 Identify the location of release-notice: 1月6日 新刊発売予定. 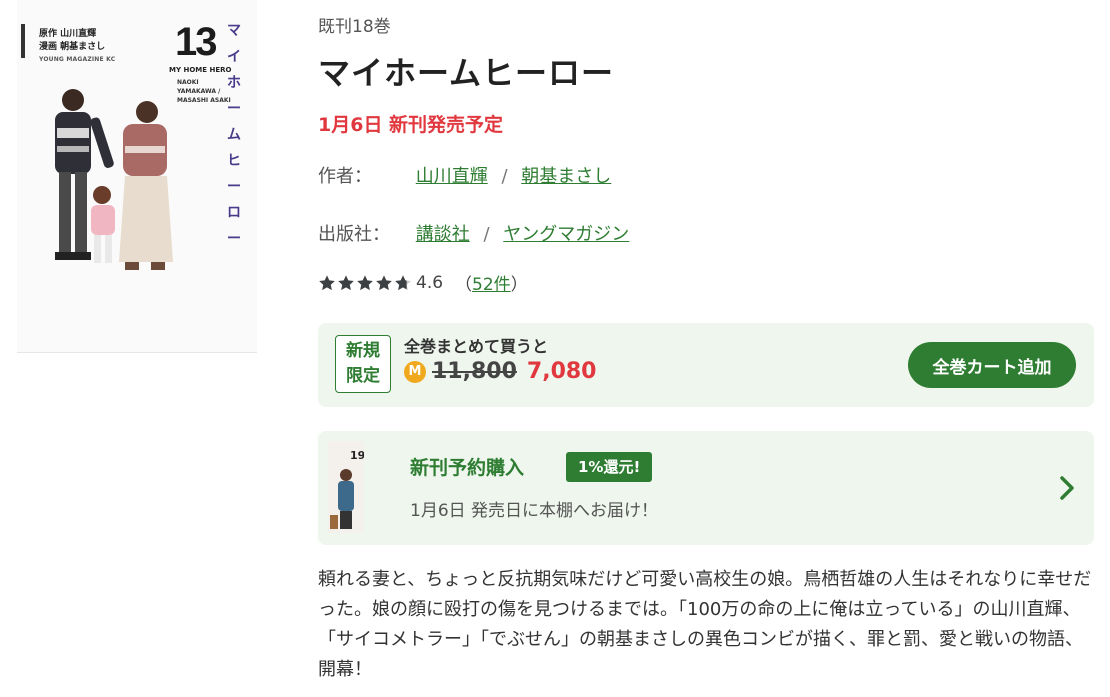
(411, 125).